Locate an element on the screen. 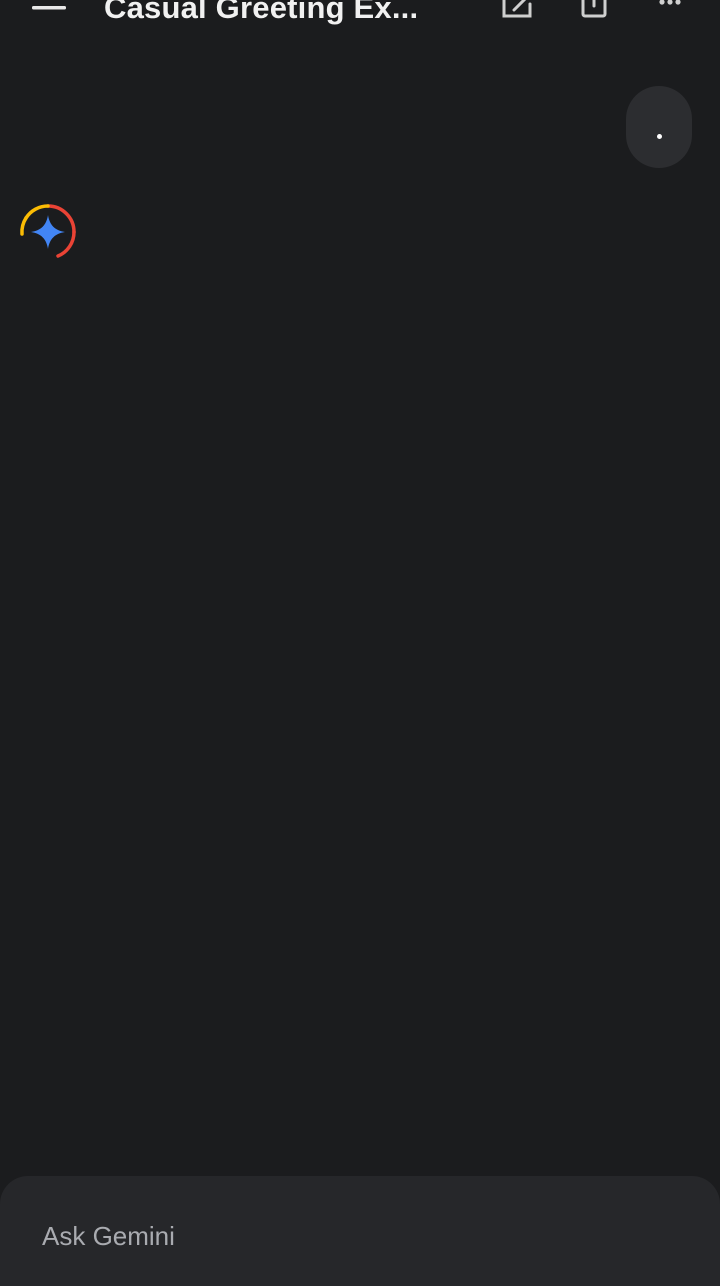 This screenshot has width=720, height=1286. edit-icon is located at coordinates (517, 9).